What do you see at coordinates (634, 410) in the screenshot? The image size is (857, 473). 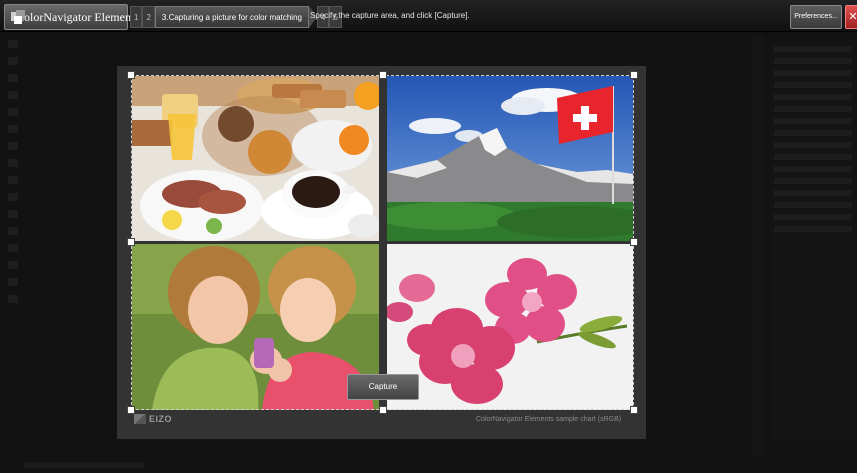 I see `resize-handle-bottom-right` at bounding box center [634, 410].